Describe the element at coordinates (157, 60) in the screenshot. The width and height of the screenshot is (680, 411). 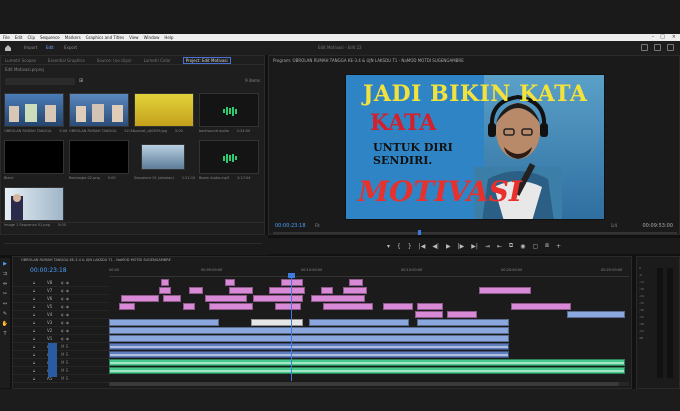
I see `tab-lumetri-color: Lumetri Color` at that location.